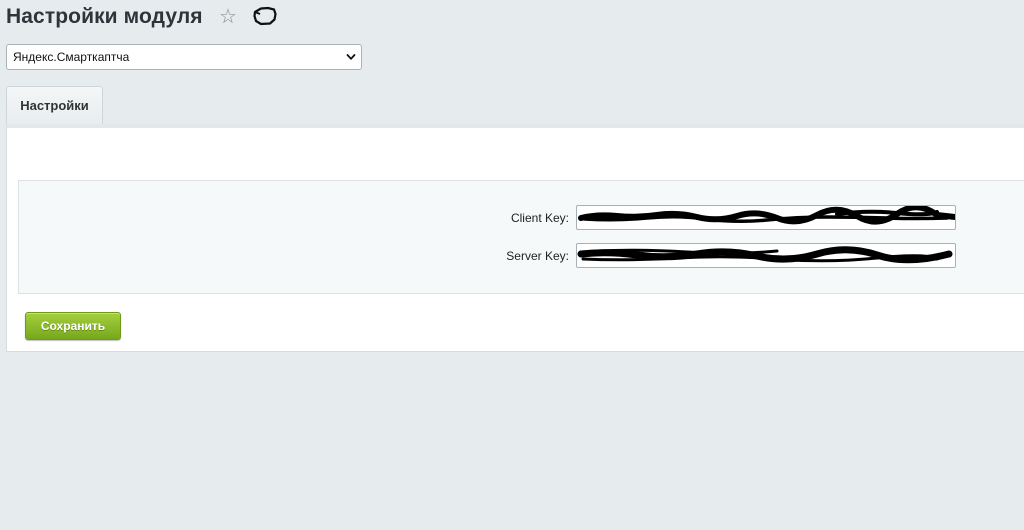  Describe the element at coordinates (73, 326) in the screenshot. I see `save-button: Сохранить` at that location.